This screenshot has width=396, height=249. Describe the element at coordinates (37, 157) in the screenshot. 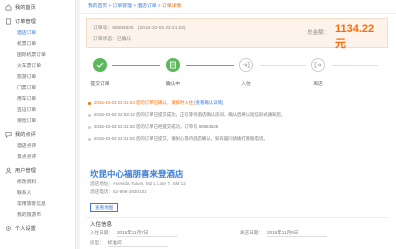

I see `sidebar-item: 景点点评` at that location.